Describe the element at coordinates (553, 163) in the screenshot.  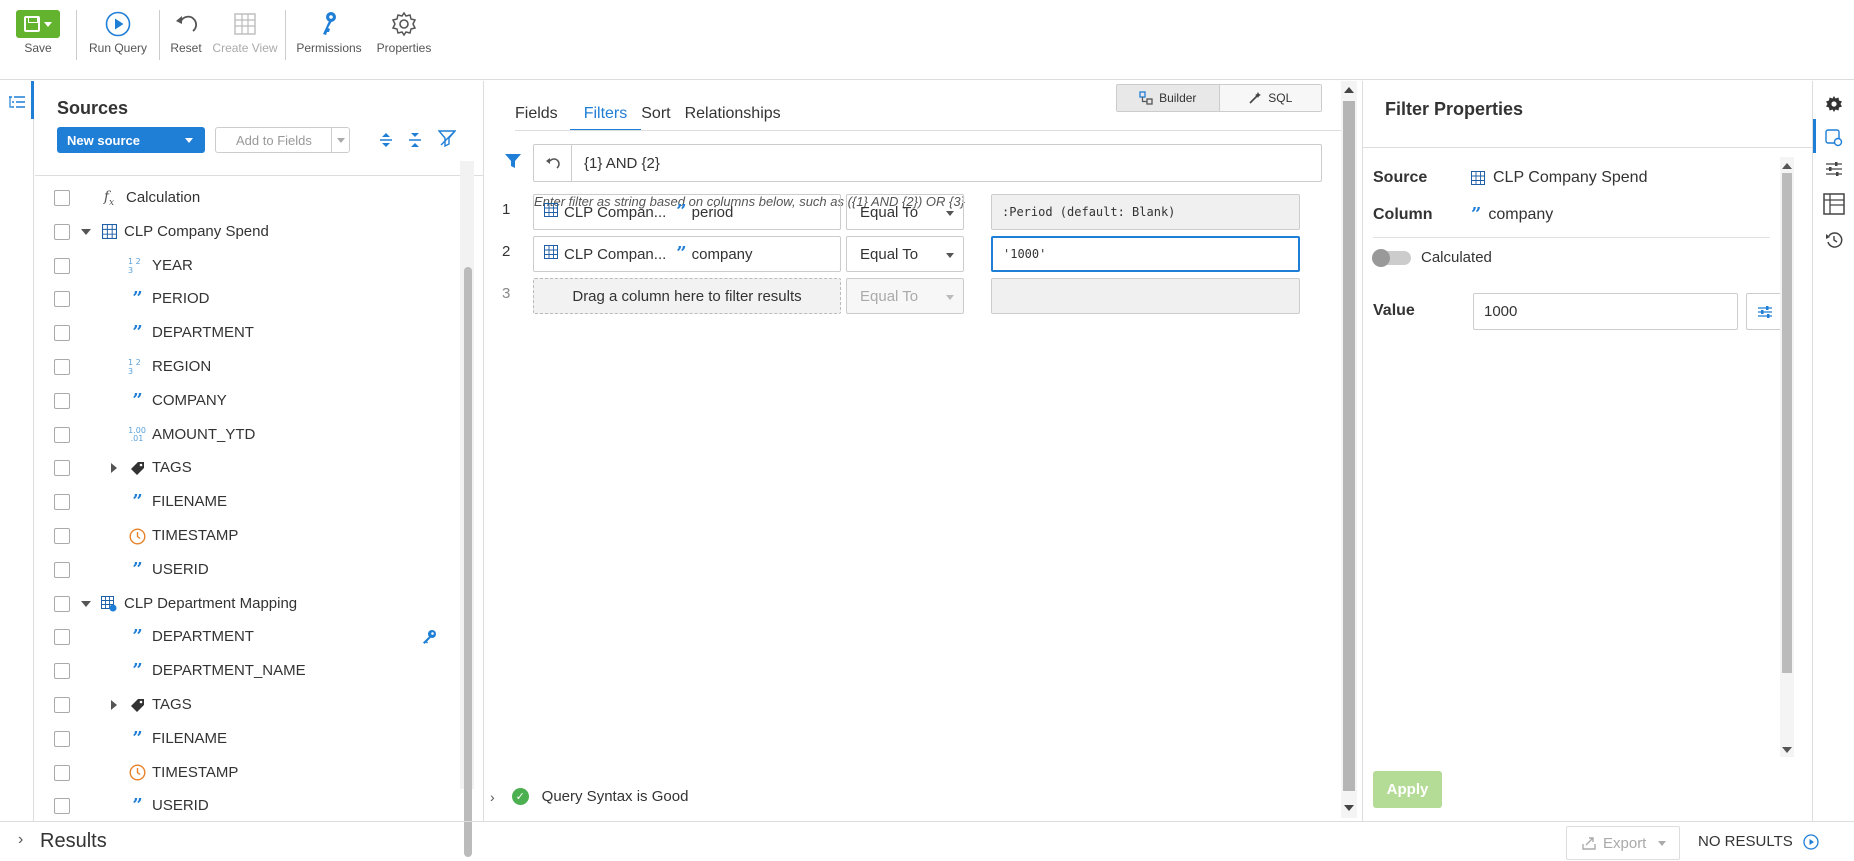
I see `expression-undo-button` at that location.